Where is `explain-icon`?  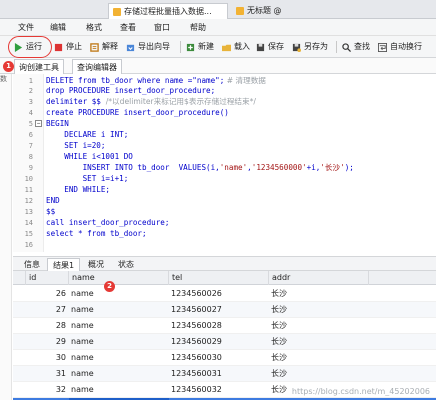 explain-icon is located at coordinates (94, 47).